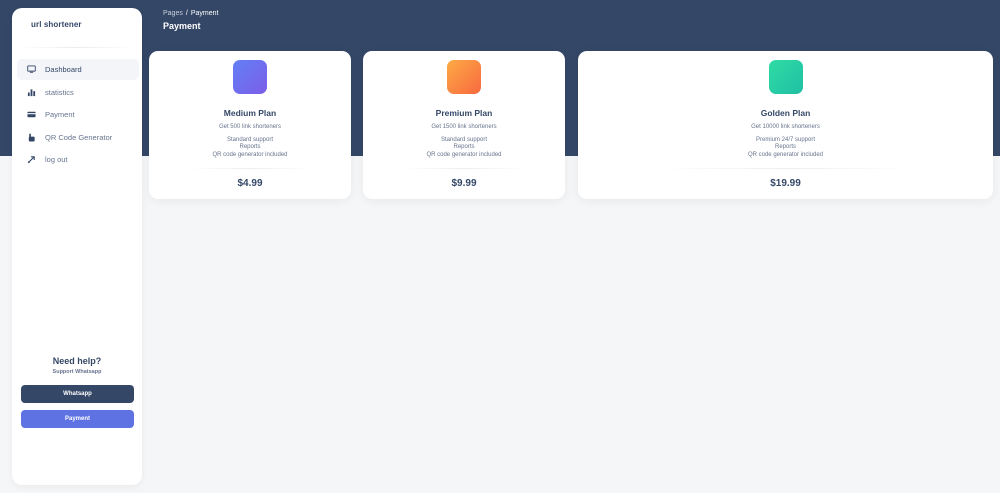 The width and height of the screenshot is (1000, 493). I want to click on sidebar-item-label: Dashboard, so click(63, 69).